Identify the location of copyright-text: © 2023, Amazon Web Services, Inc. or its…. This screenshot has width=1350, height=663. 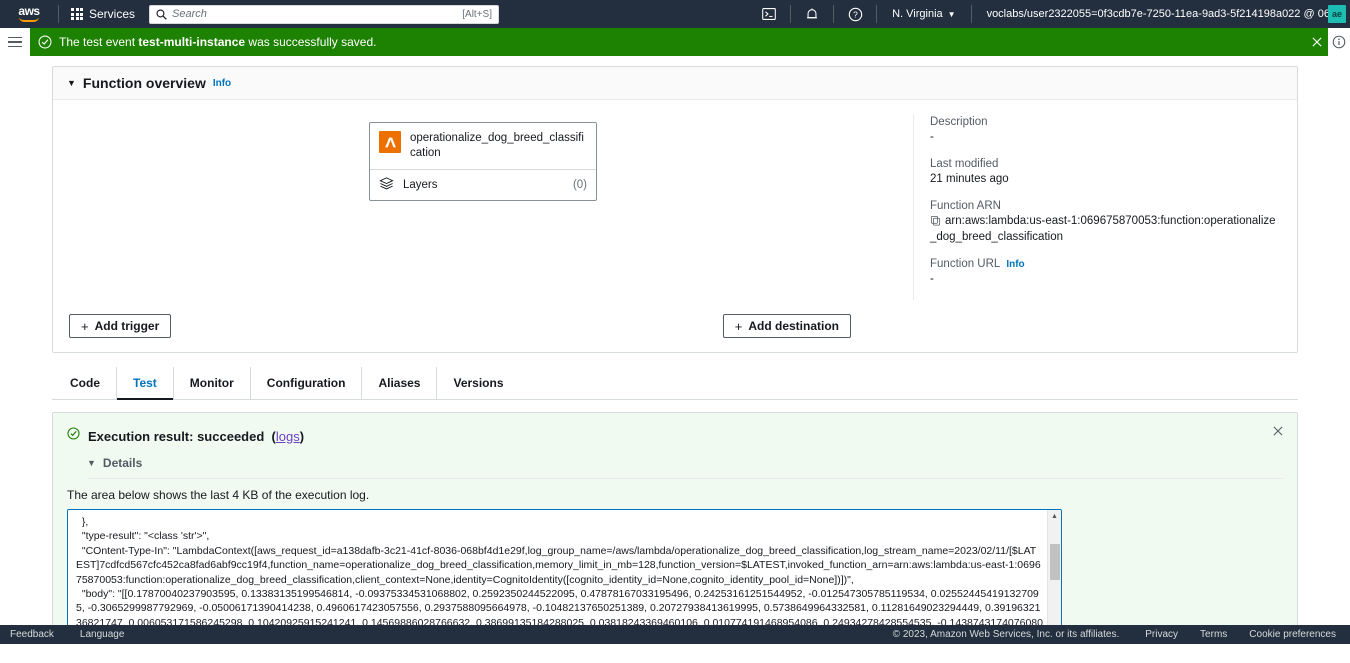
(1006, 634).